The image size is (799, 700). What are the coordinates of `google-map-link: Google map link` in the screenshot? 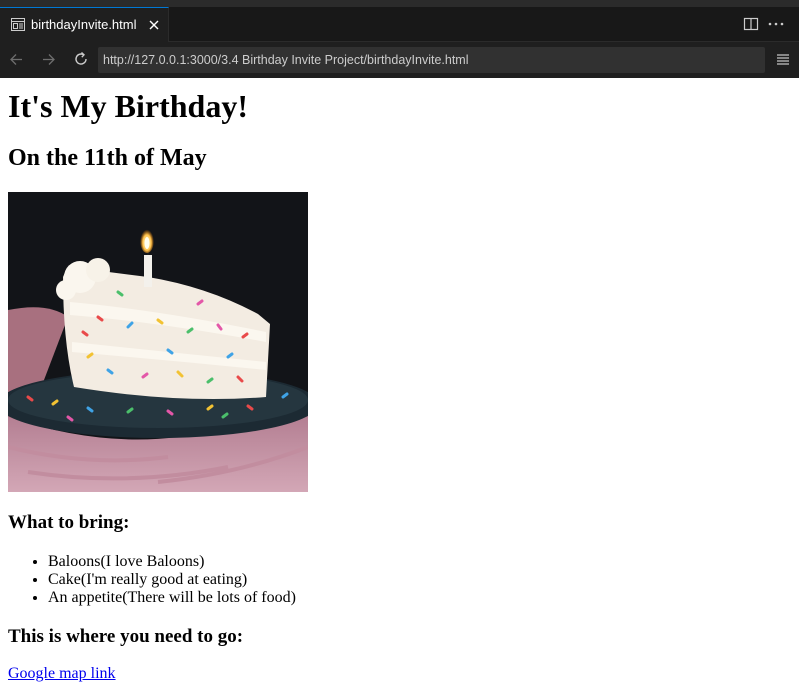 It's located at (62, 674).